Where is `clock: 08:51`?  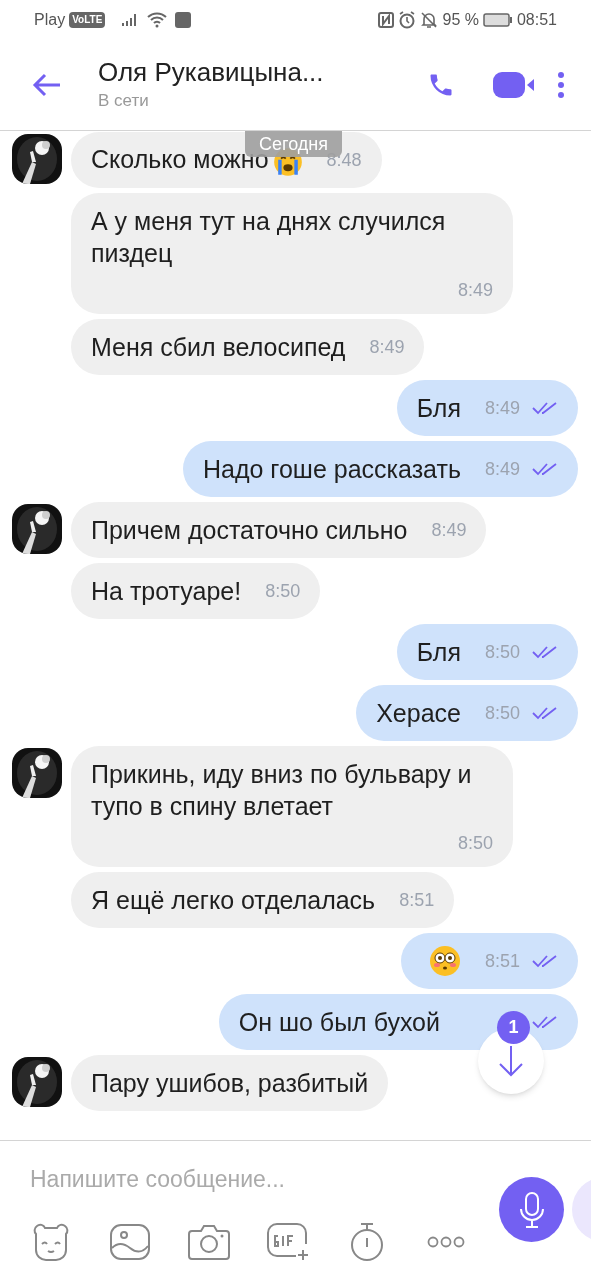 clock: 08:51 is located at coordinates (536, 20).